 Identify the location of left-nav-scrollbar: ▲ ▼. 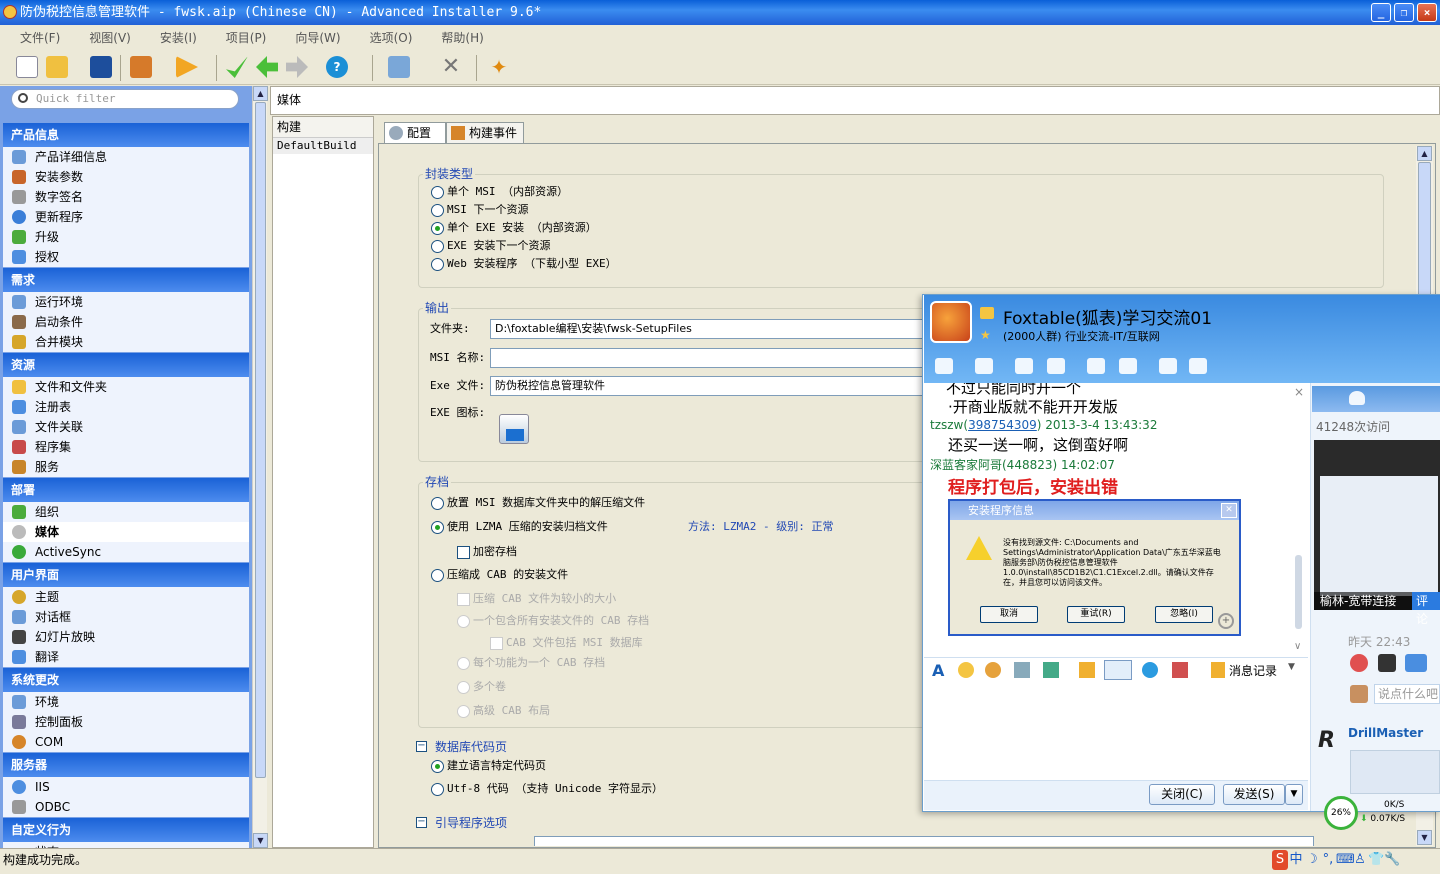
(260, 467).